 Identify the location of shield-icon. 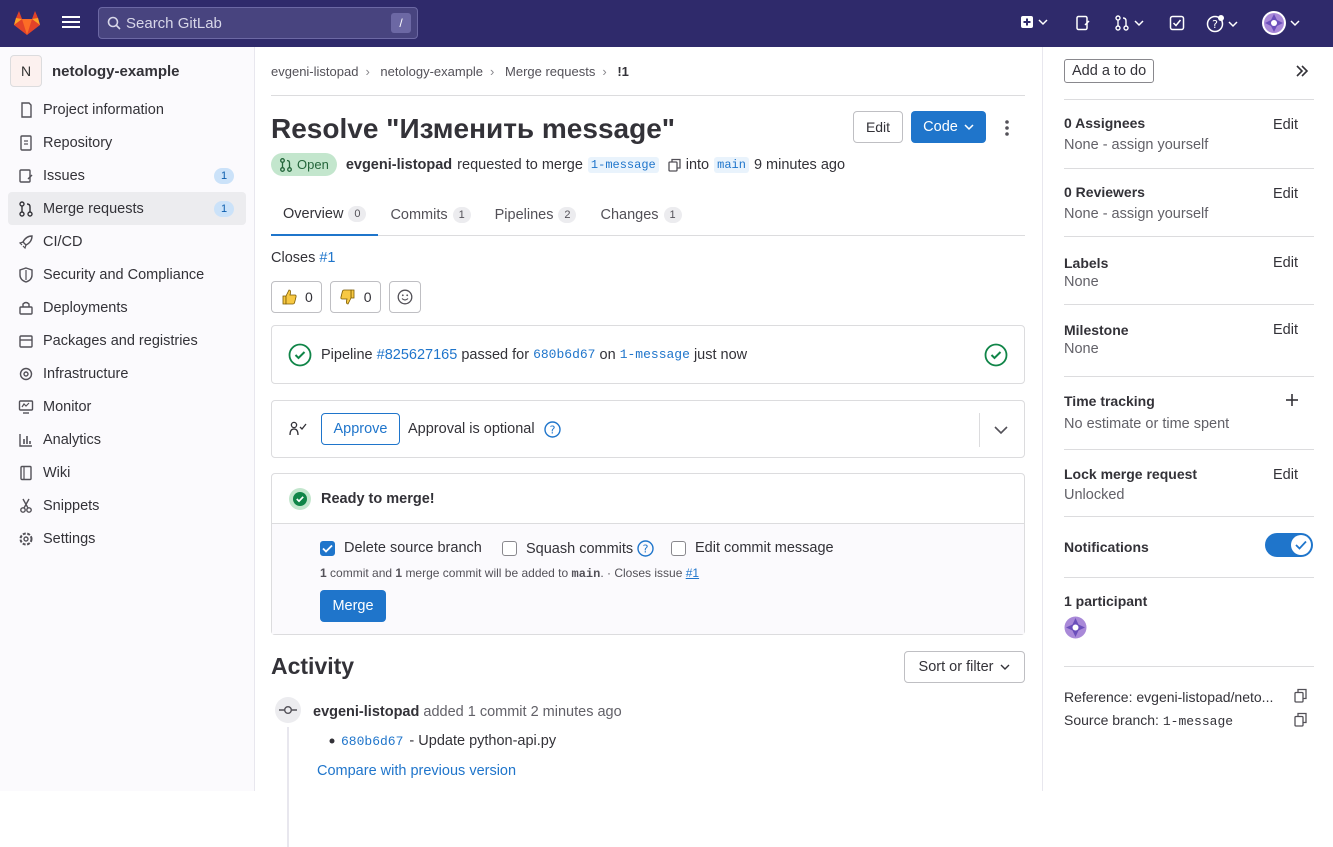
(26, 274).